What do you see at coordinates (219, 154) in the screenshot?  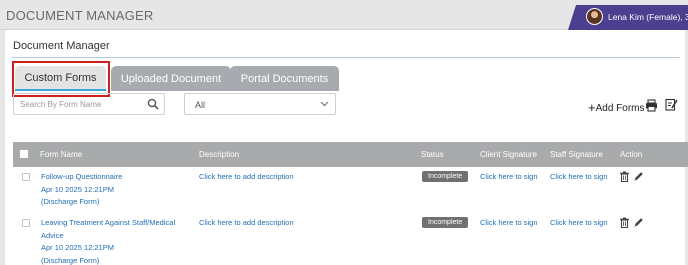 I see `column-description: Description` at bounding box center [219, 154].